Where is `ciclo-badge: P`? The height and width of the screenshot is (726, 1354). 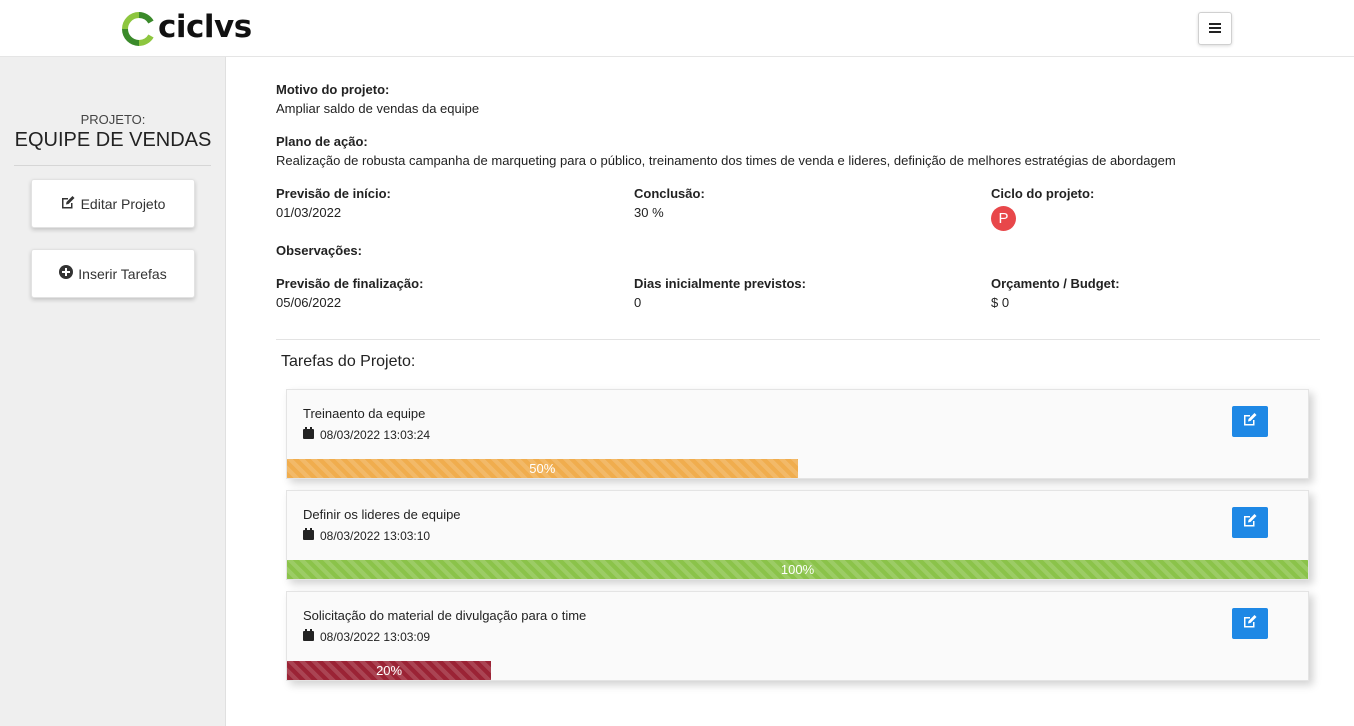 ciclo-badge: P is located at coordinates (1003, 218).